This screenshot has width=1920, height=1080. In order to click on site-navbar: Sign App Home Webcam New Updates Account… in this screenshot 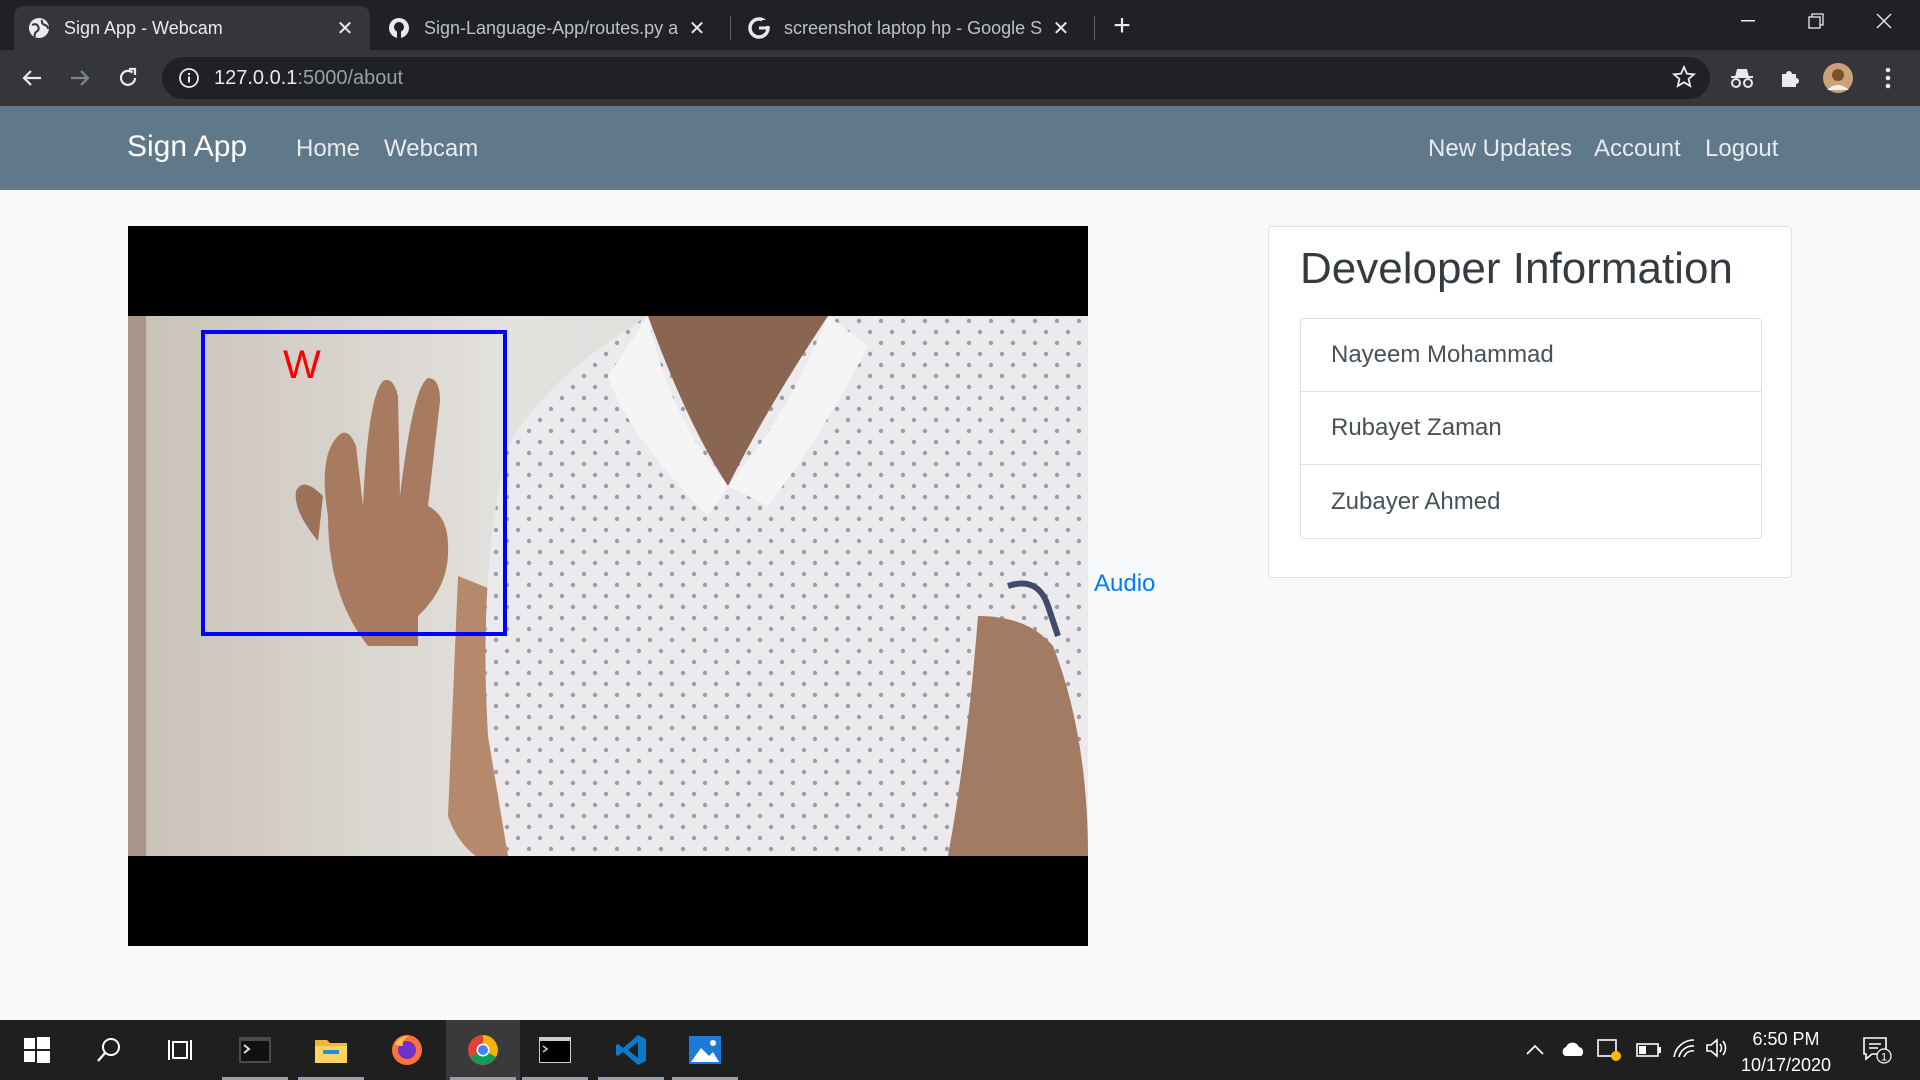, I will do `click(960, 148)`.